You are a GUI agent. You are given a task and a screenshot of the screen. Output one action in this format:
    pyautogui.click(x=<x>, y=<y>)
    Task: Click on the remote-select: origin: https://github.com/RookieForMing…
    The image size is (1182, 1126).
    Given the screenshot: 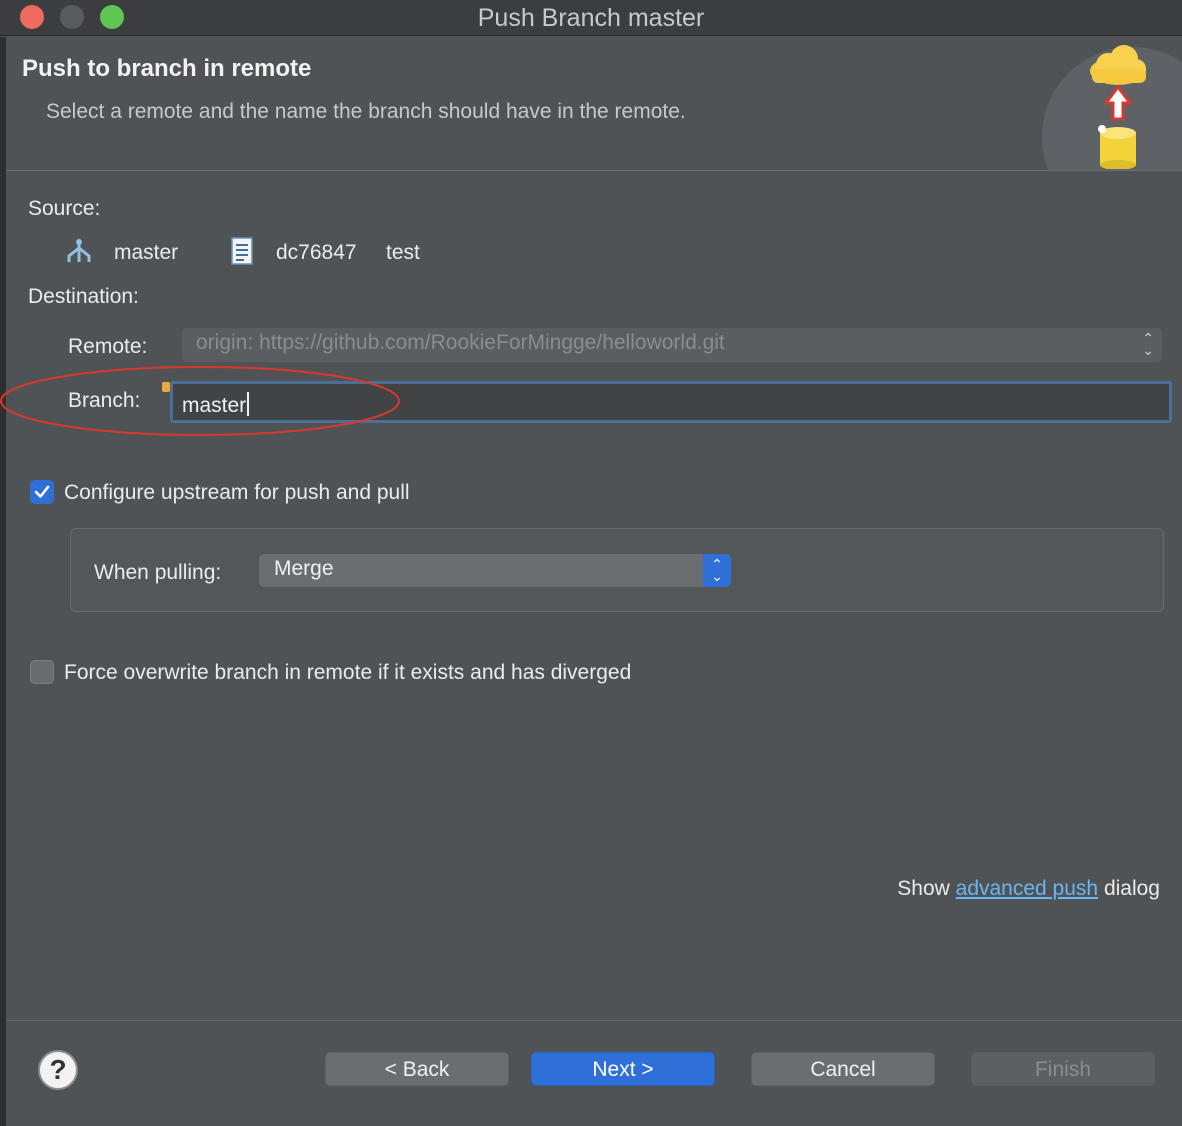 What is the action you would take?
    pyautogui.click(x=672, y=345)
    